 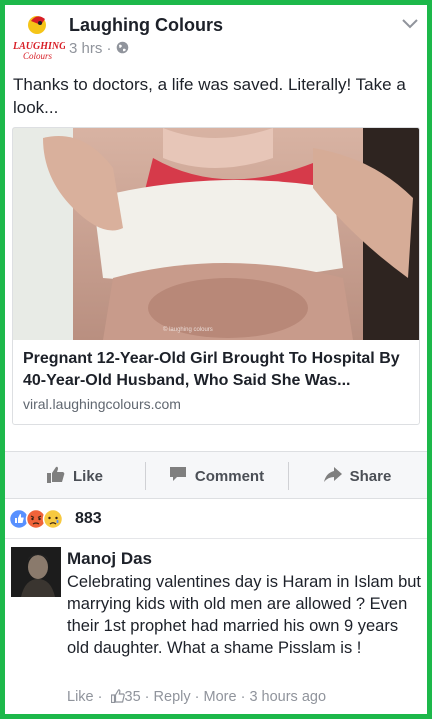 What do you see at coordinates (109, 559) in the screenshot?
I see `comment-author: Manoj Das` at bounding box center [109, 559].